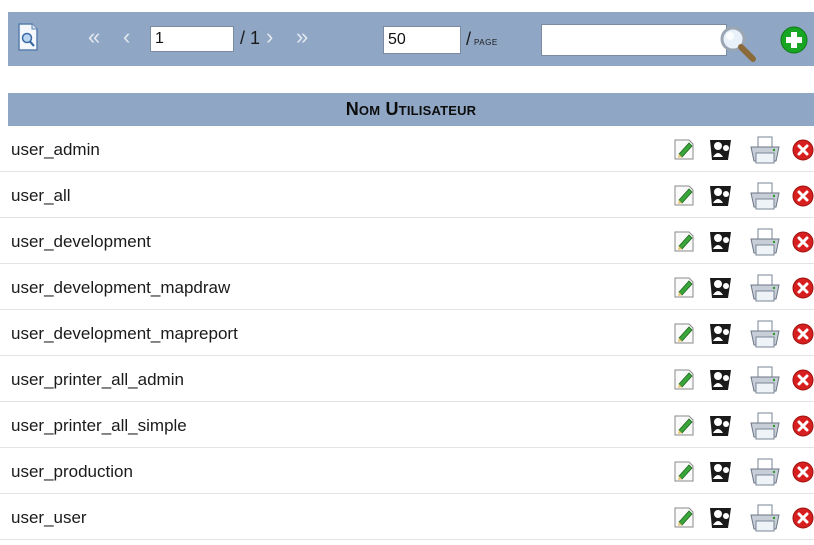 This screenshot has height=545, width=814. Describe the element at coordinates (99, 426) in the screenshot. I see `username-cell: user_printer_all_simple` at that location.